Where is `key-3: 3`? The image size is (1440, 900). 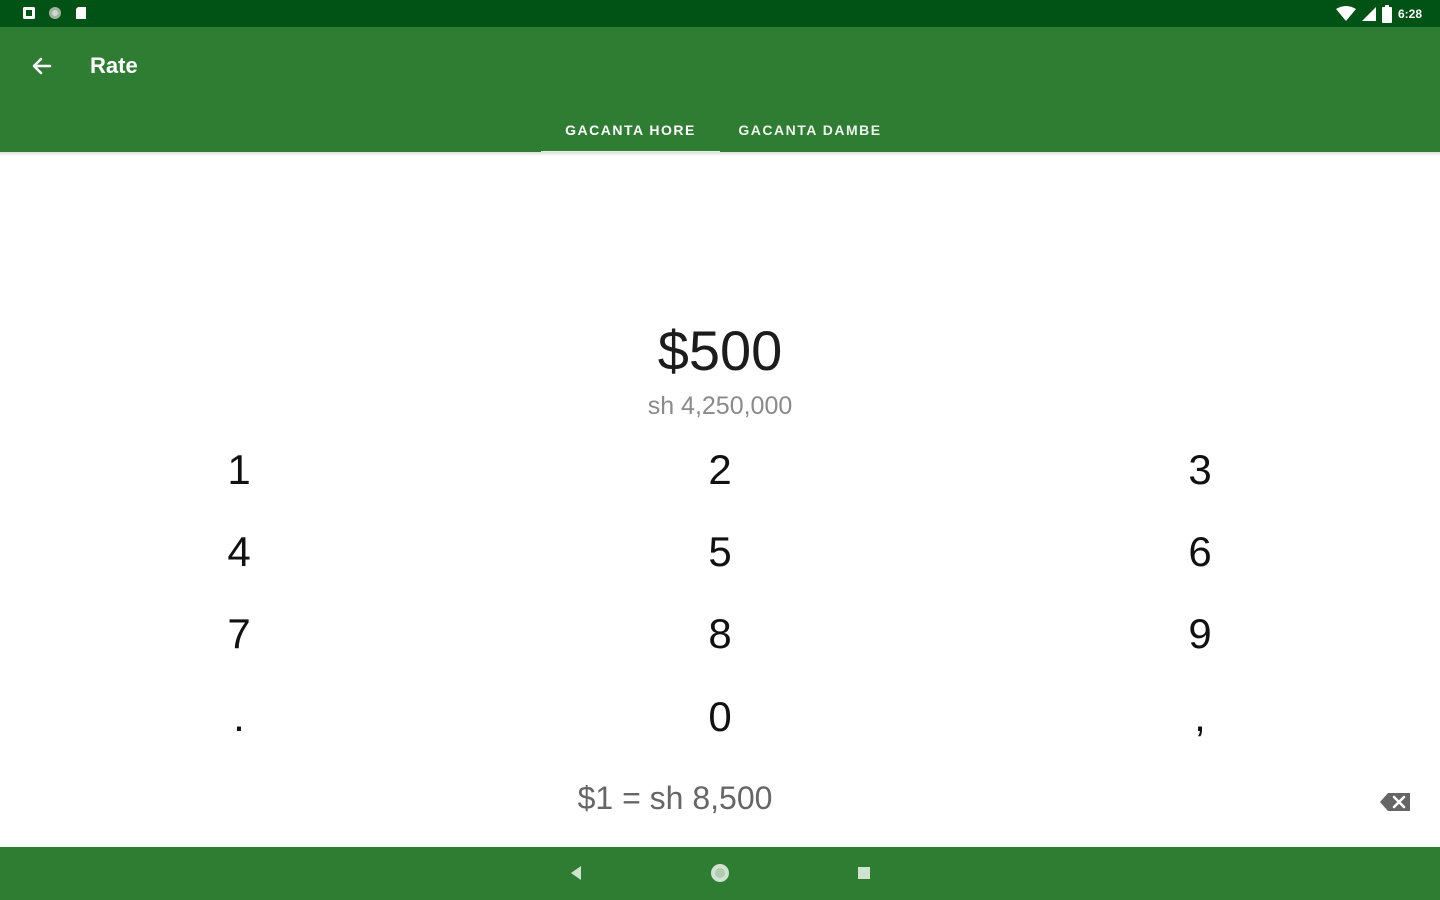 key-3: 3 is located at coordinates (1200, 470).